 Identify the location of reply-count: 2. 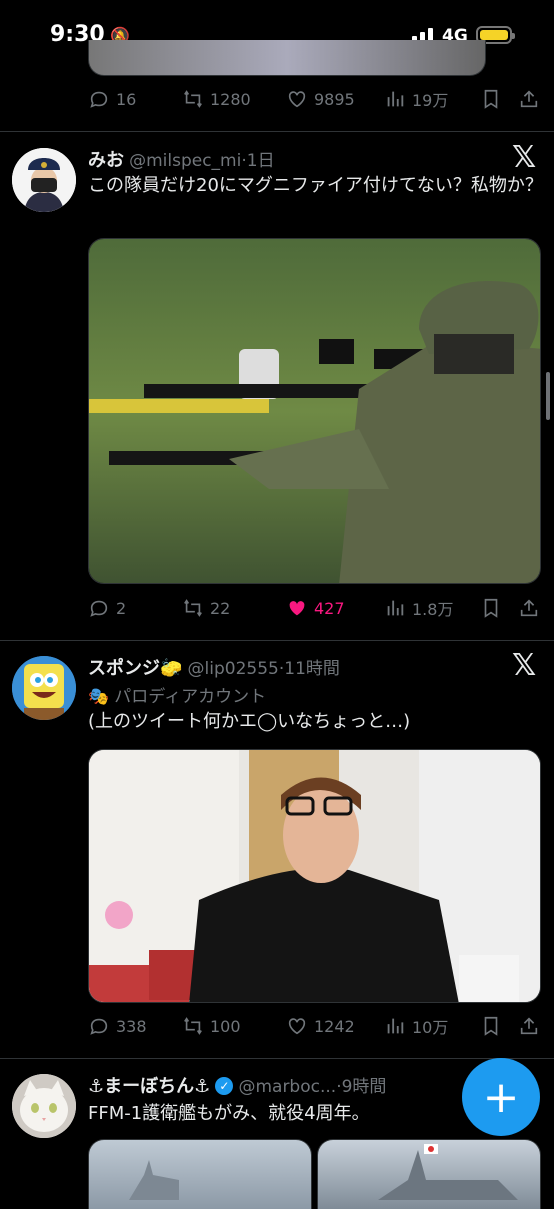
(121, 608).